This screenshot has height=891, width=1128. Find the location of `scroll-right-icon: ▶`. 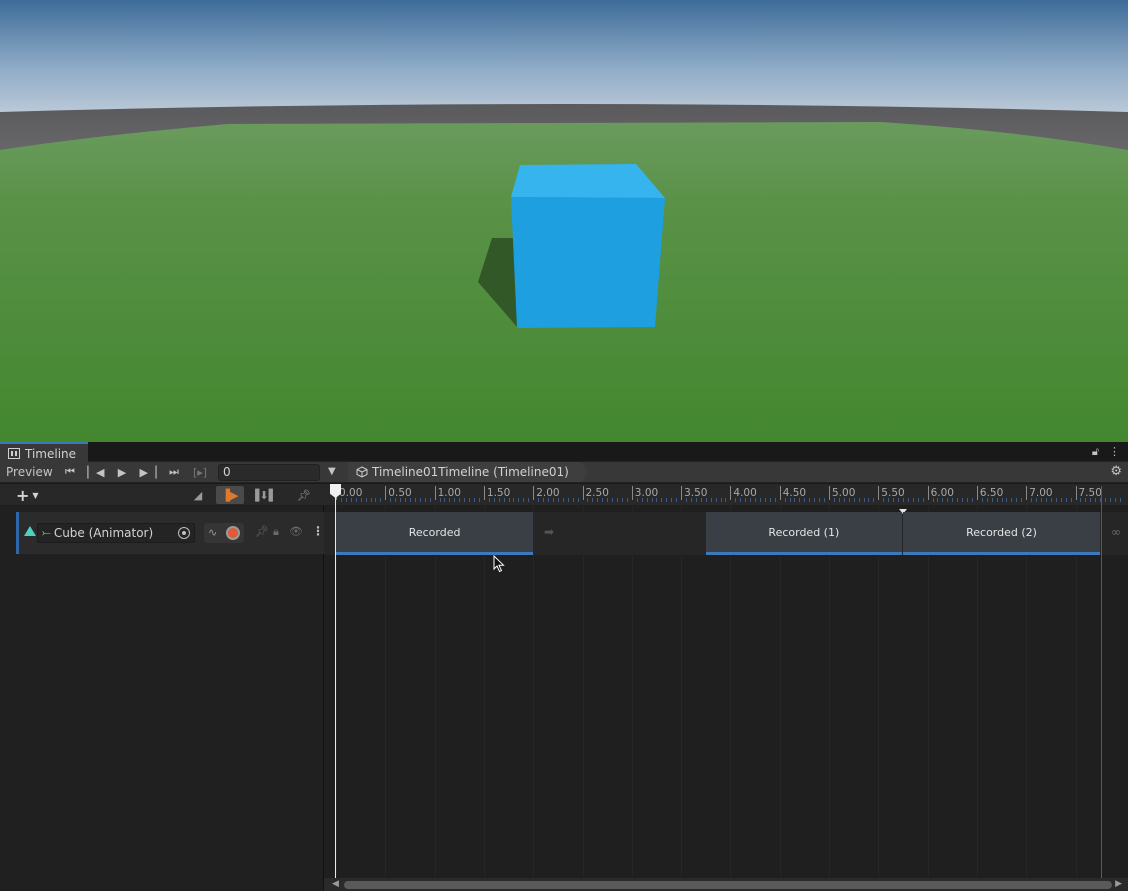

scroll-right-icon: ▶ is located at coordinates (1118, 884).